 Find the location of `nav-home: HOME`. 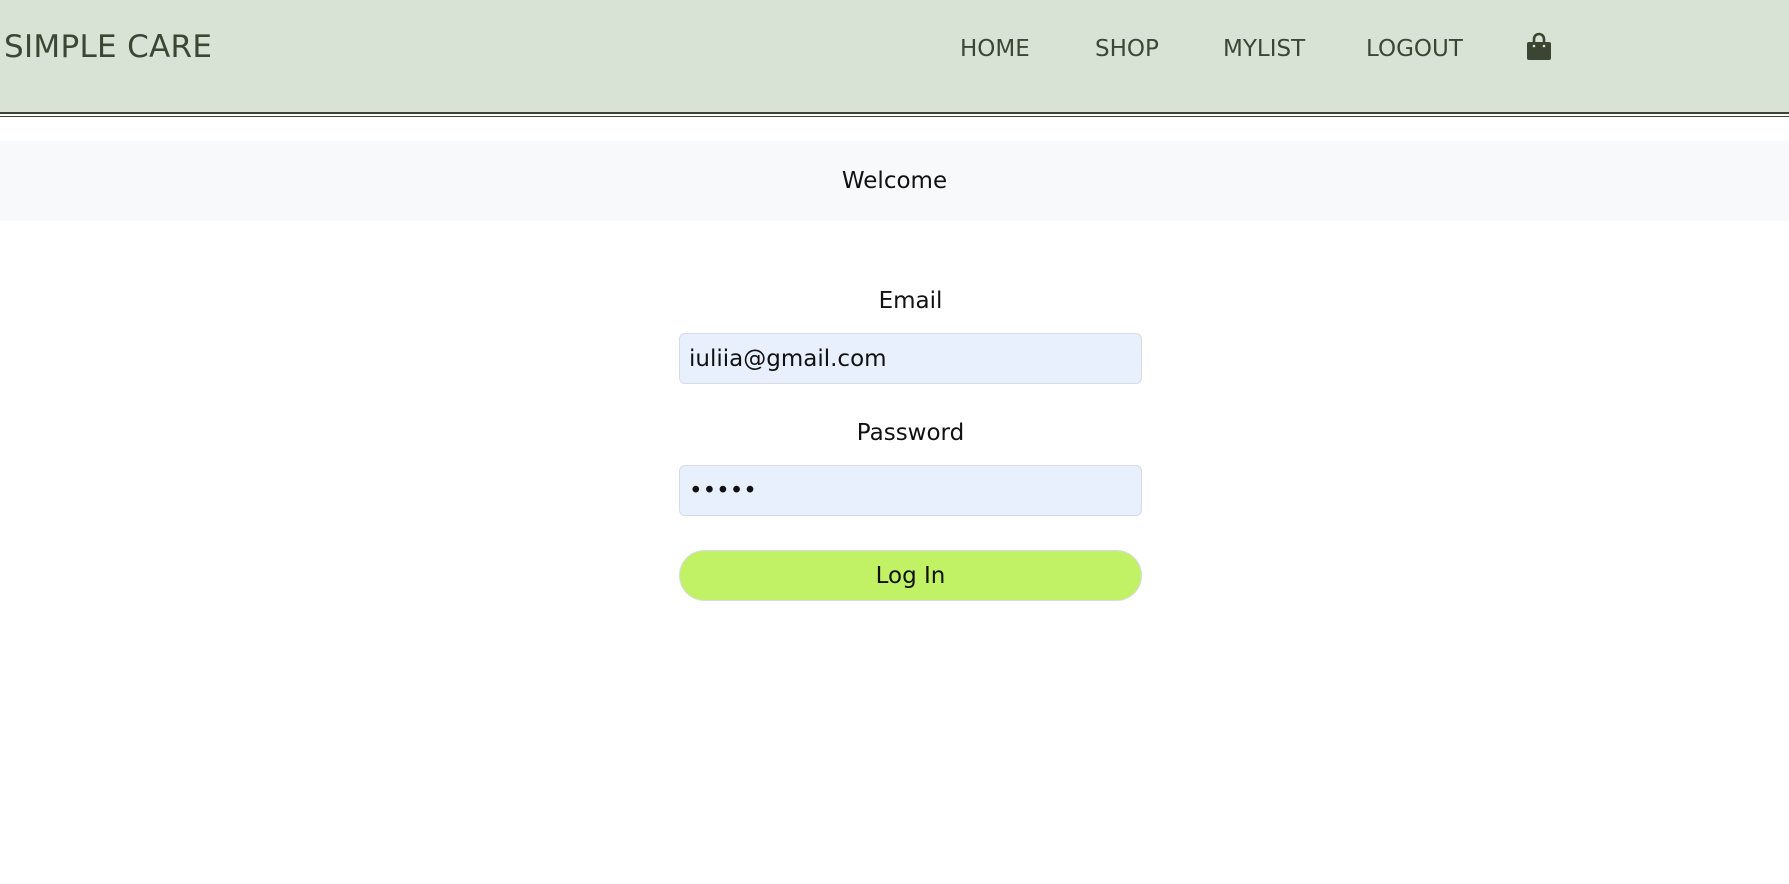

nav-home: HOME is located at coordinates (995, 49).